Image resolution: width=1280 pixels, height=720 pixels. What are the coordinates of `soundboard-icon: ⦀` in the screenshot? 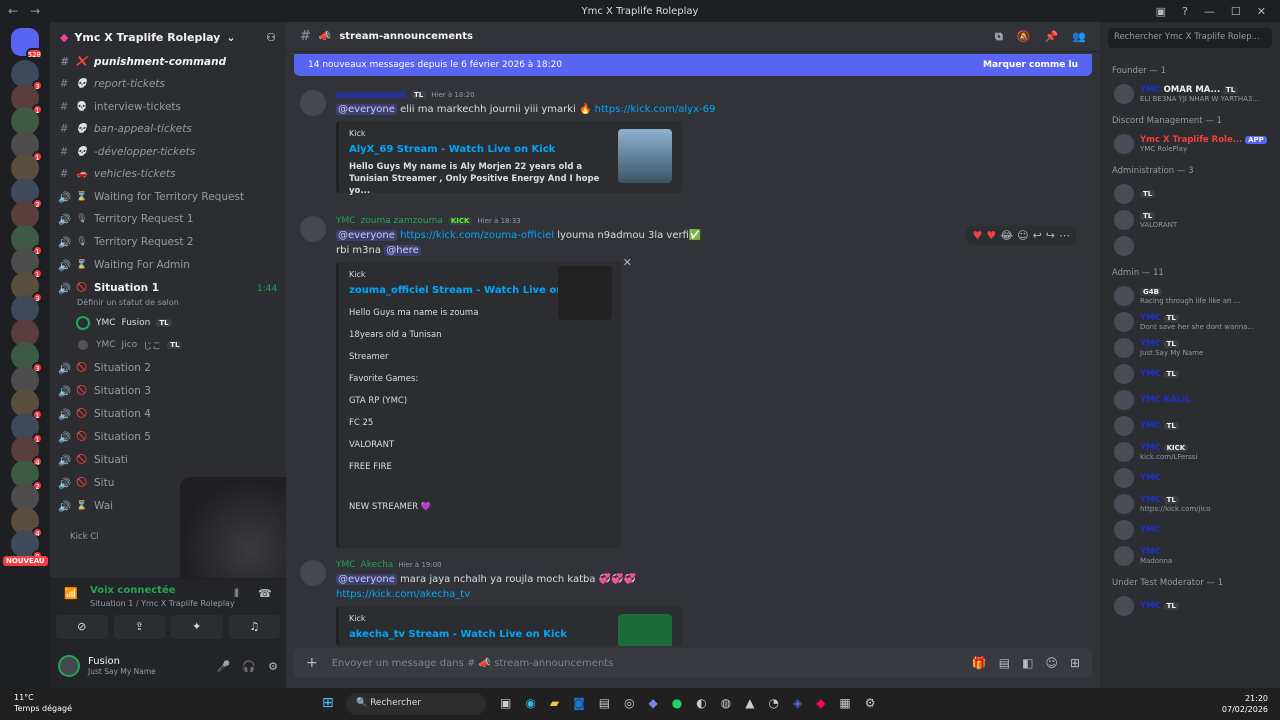 It's located at (236, 594).